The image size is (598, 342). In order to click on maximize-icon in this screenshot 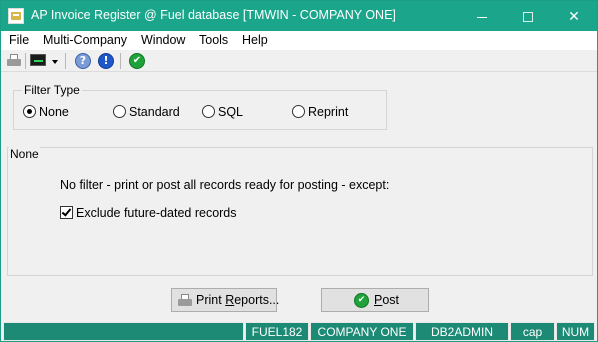, I will do `click(528, 17)`.